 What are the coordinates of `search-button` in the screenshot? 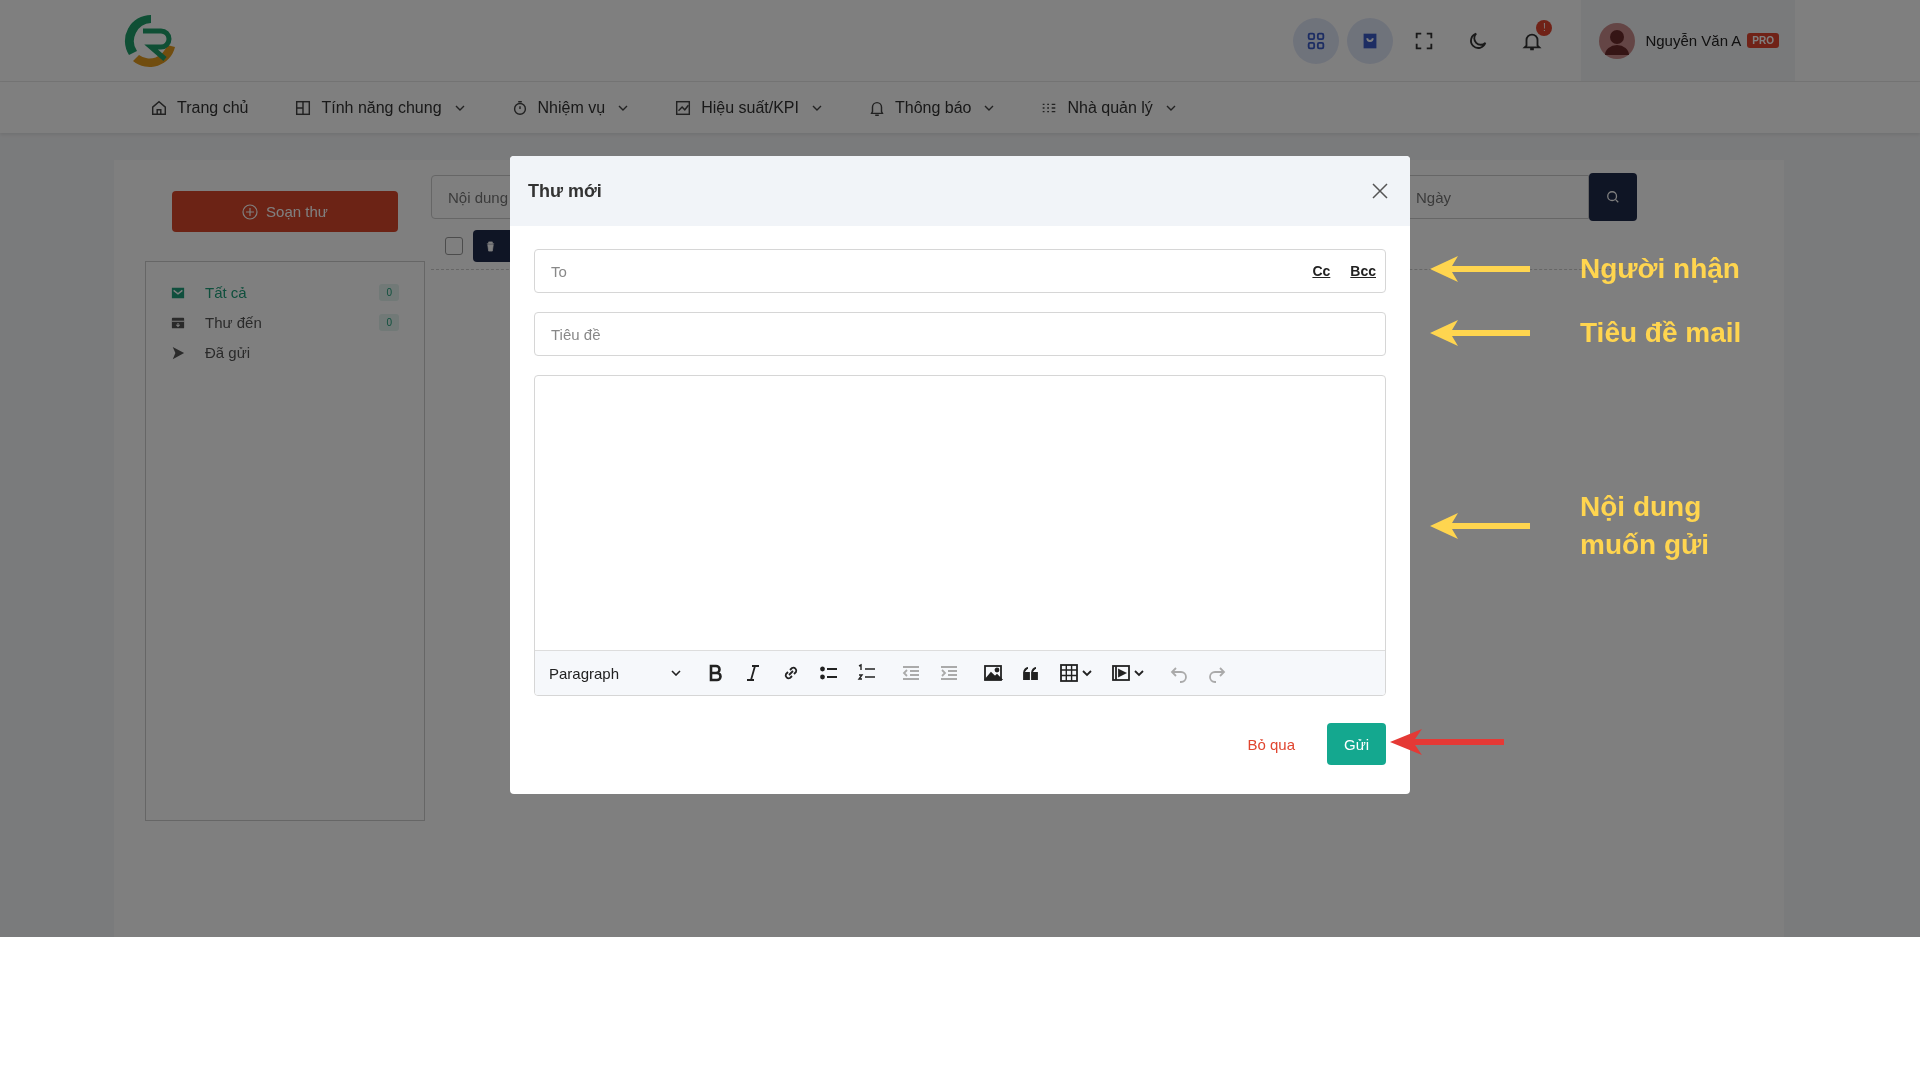 It's located at (1613, 197).